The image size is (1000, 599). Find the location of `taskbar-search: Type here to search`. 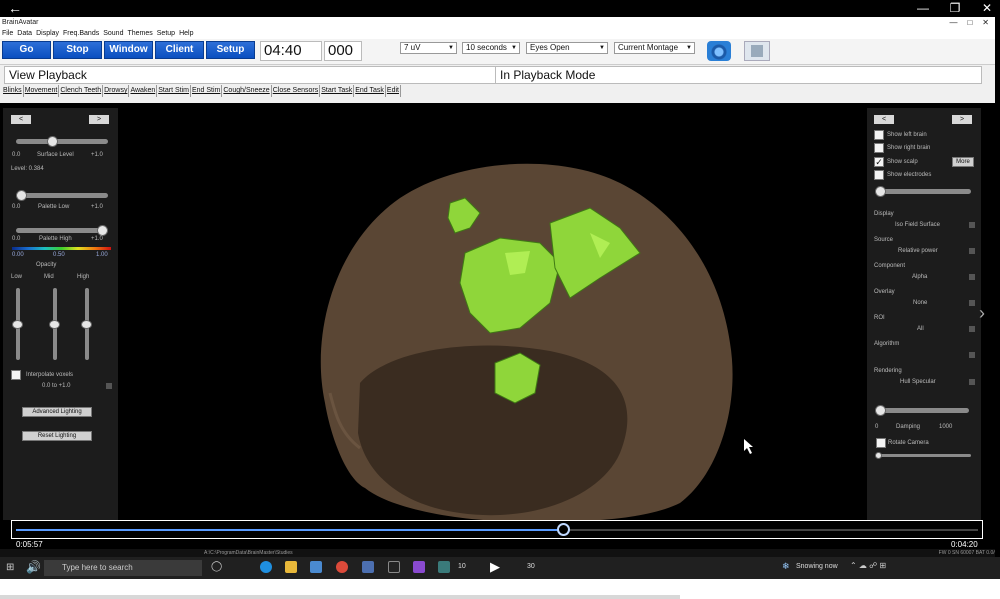

taskbar-search: Type here to search is located at coordinates (123, 568).